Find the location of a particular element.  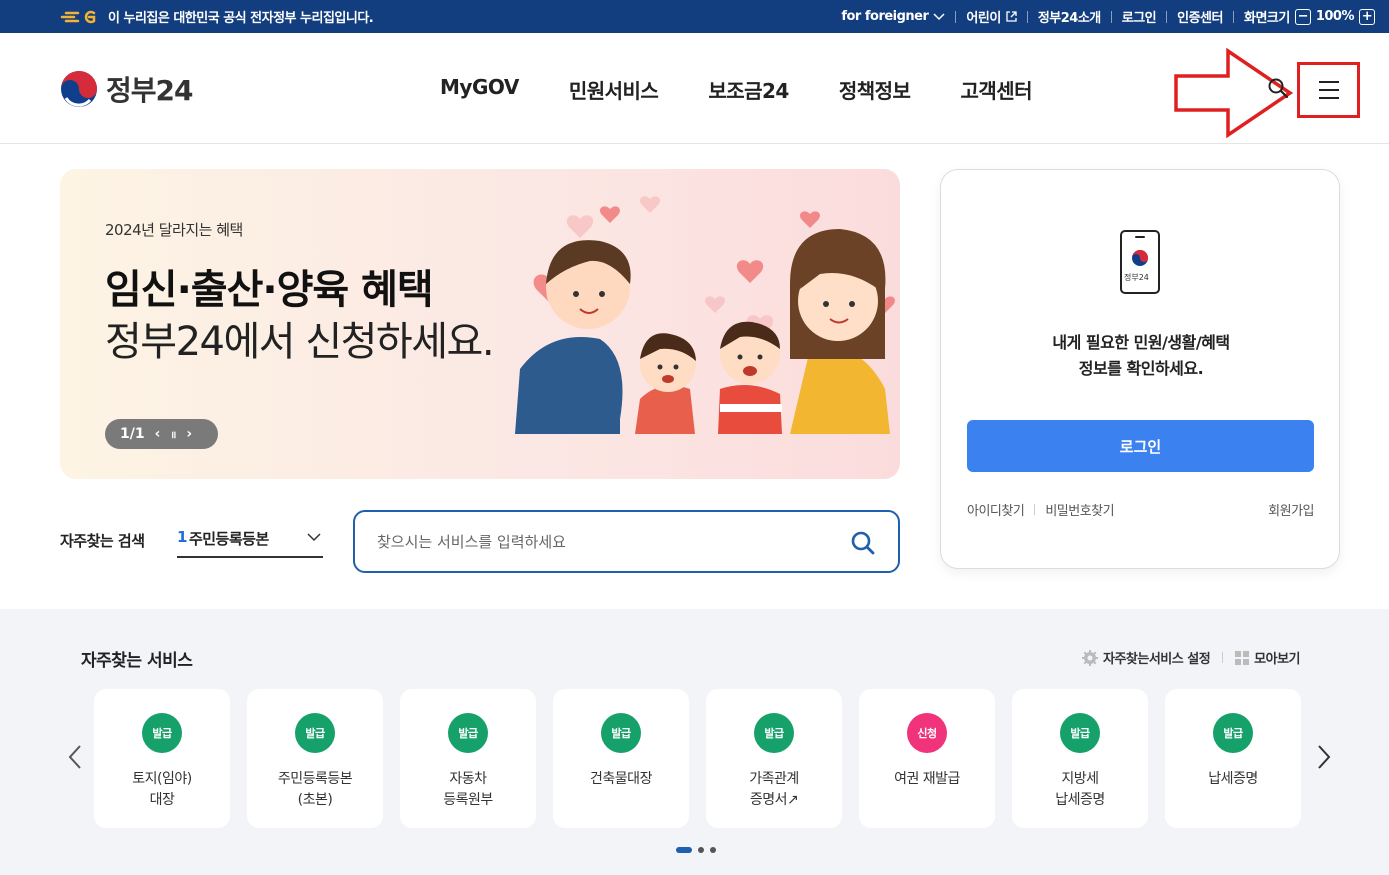

services-settings-button: 자주찾는서비스 설정 is located at coordinates (1146, 657).